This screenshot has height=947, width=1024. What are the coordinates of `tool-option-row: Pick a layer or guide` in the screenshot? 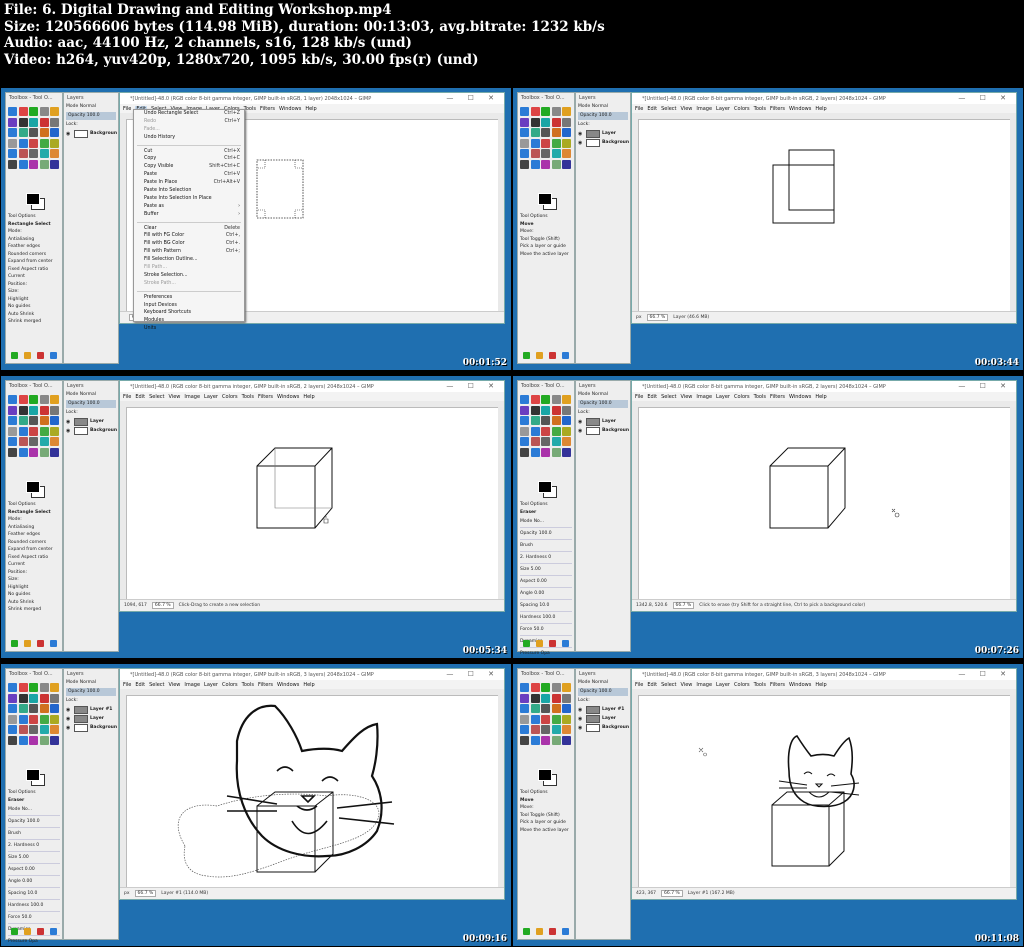 It's located at (546, 823).